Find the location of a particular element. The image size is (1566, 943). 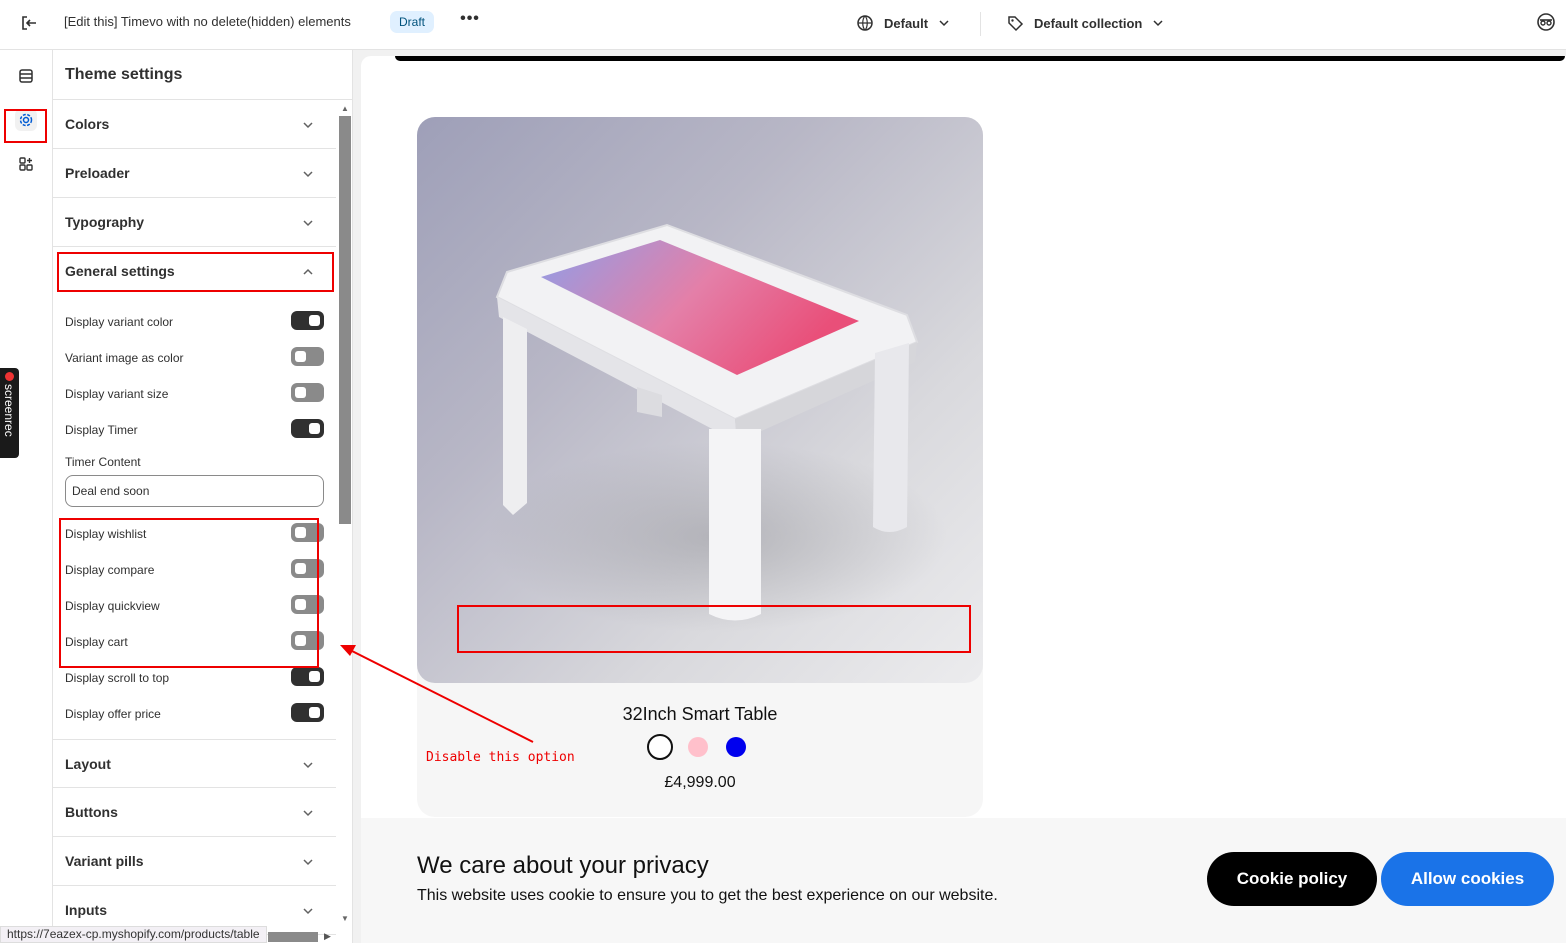

highlight-box-toggles is located at coordinates (189, 593).